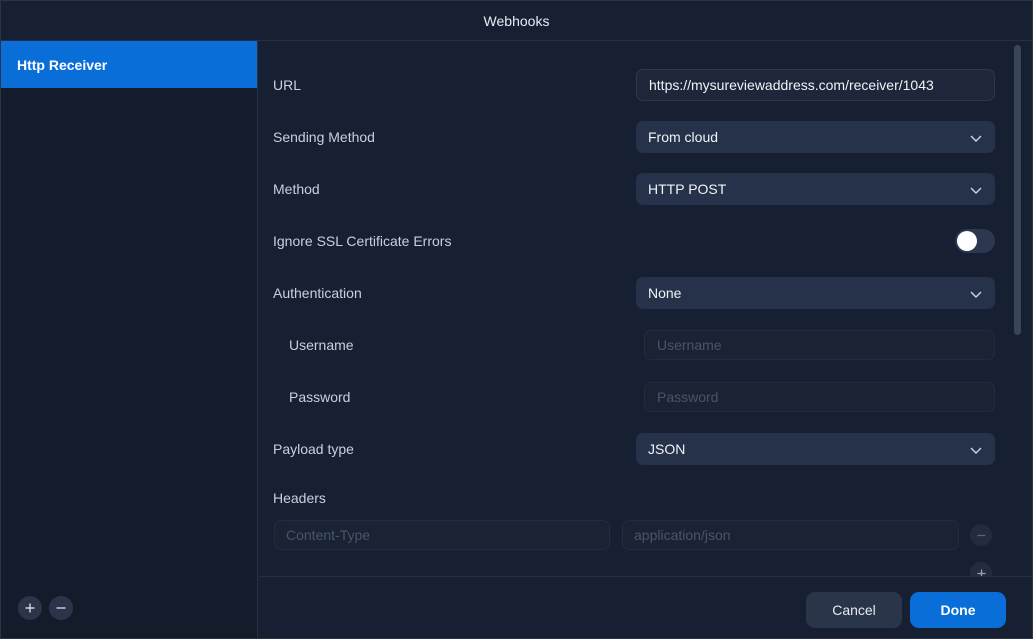 This screenshot has width=1033, height=639. I want to click on username-row: Username Username, so click(634, 345).